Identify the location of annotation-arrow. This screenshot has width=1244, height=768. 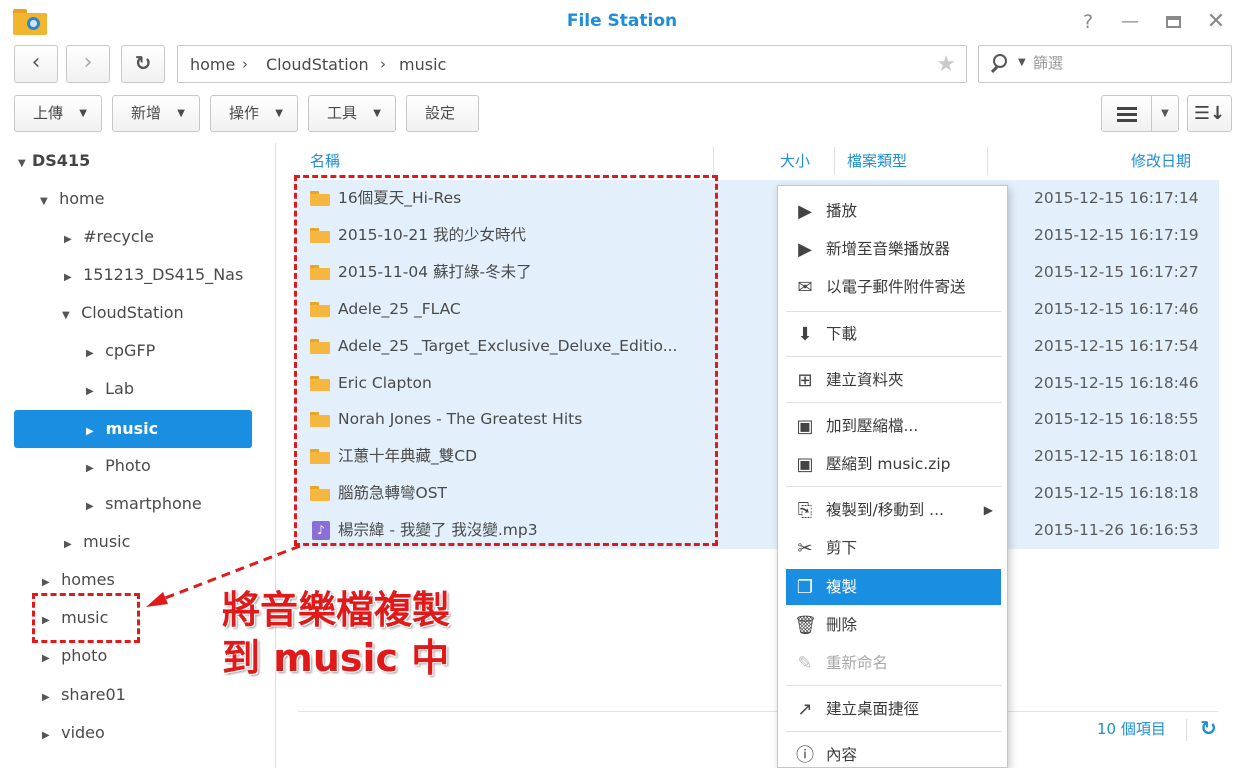
(223, 575).